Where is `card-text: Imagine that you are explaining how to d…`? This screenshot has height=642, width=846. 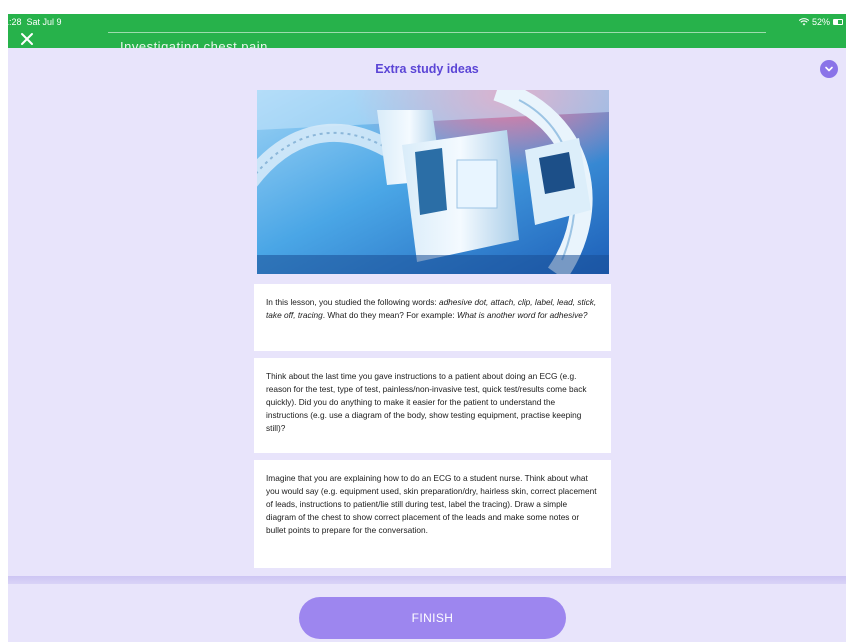 card-text: Imagine that you are explaining how to d… is located at coordinates (431, 504).